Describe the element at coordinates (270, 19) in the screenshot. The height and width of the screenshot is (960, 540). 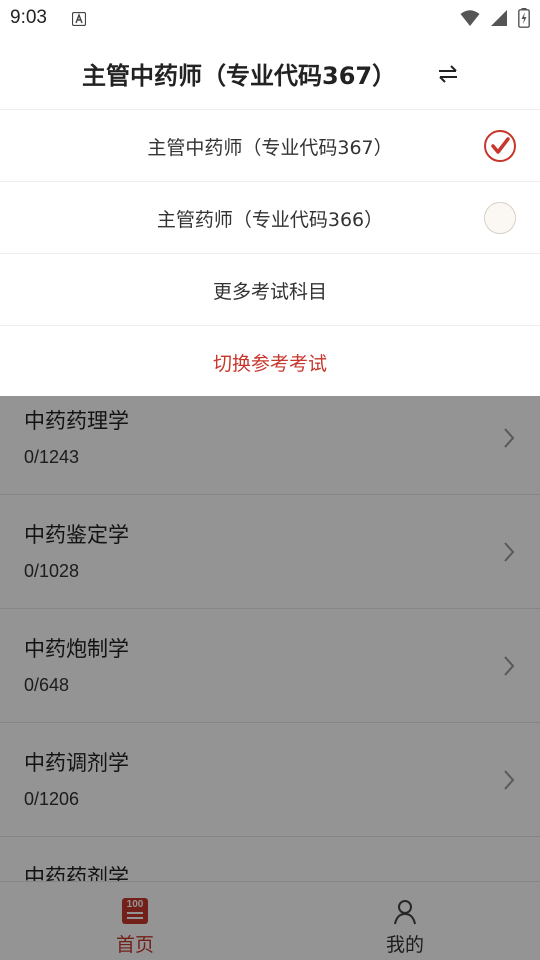
I see `status-bar: 9:03` at that location.